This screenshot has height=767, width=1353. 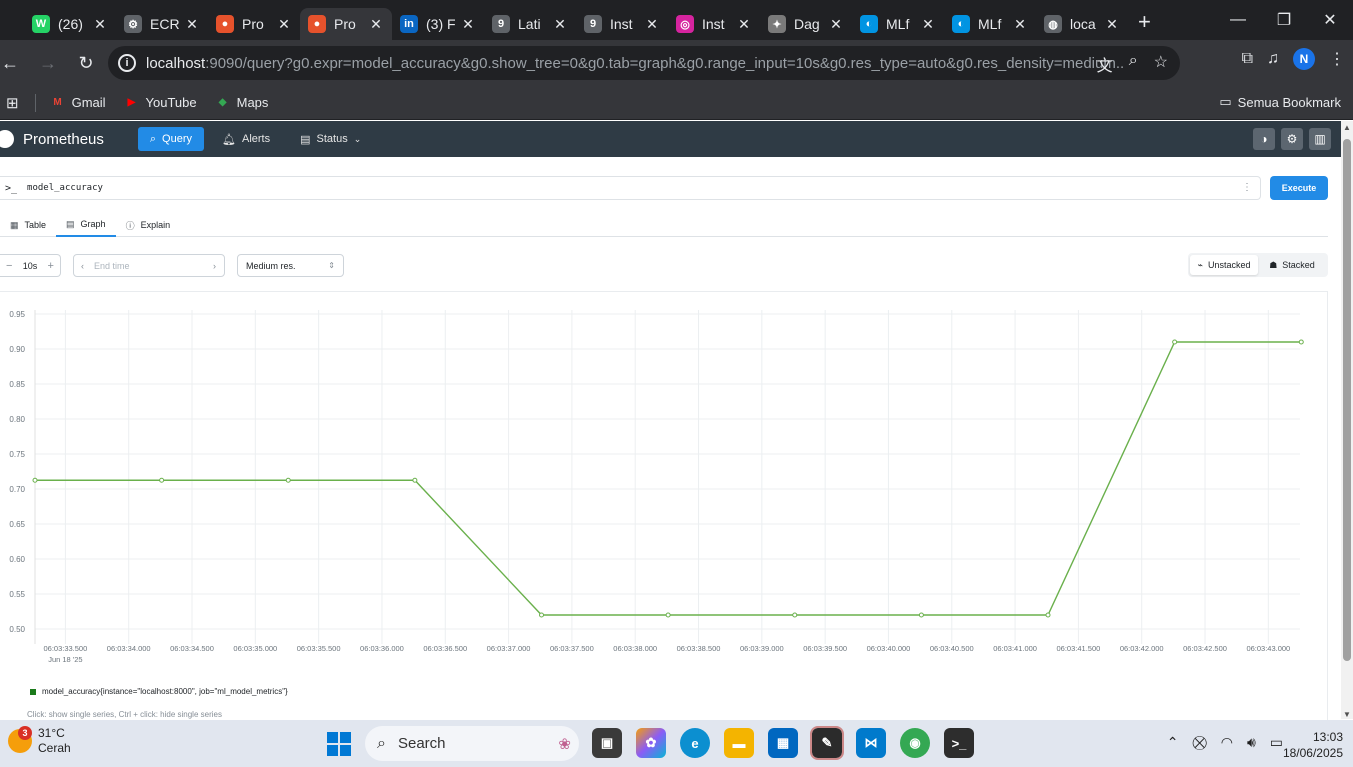 What do you see at coordinates (82, 266) in the screenshot?
I see `chevron-left-icon: ‹` at bounding box center [82, 266].